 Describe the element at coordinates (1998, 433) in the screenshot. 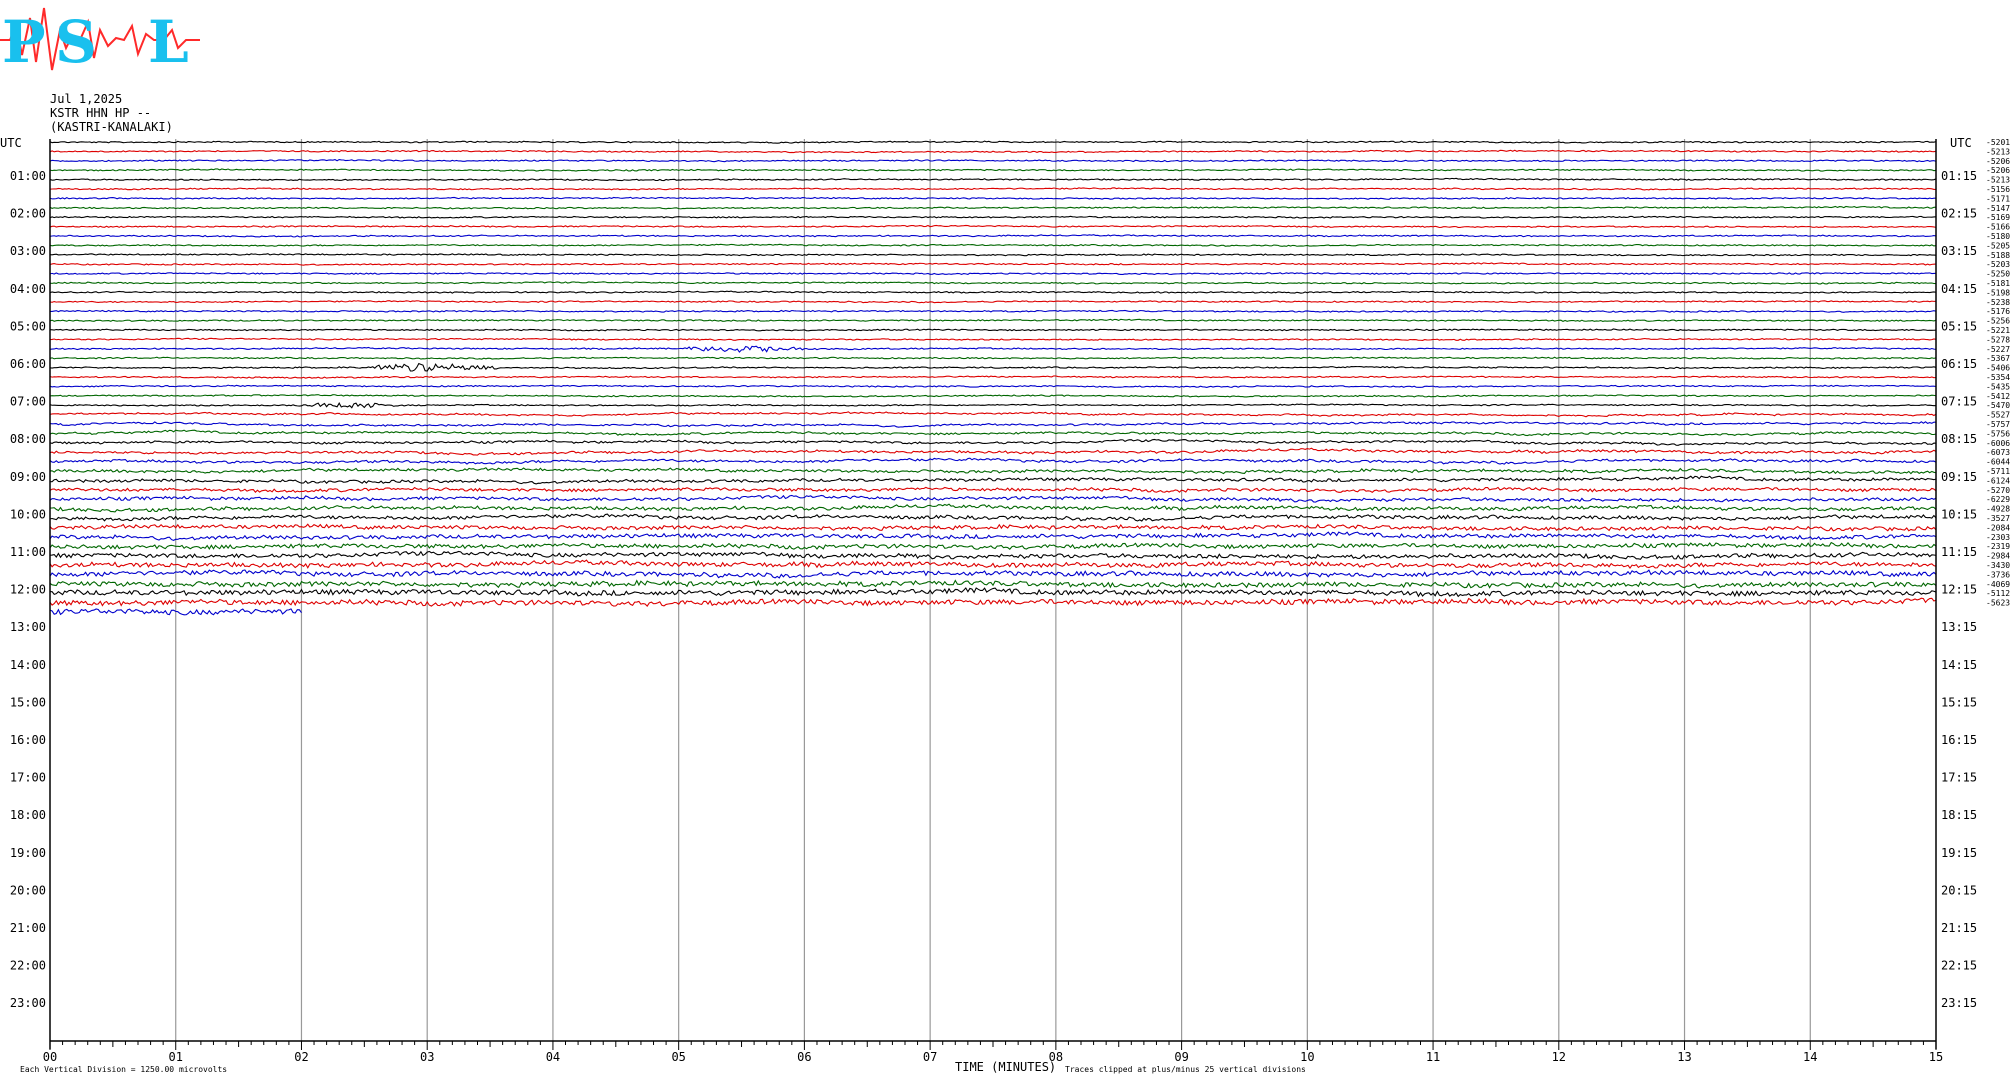

I see `trace-offset-label: -5756` at that location.